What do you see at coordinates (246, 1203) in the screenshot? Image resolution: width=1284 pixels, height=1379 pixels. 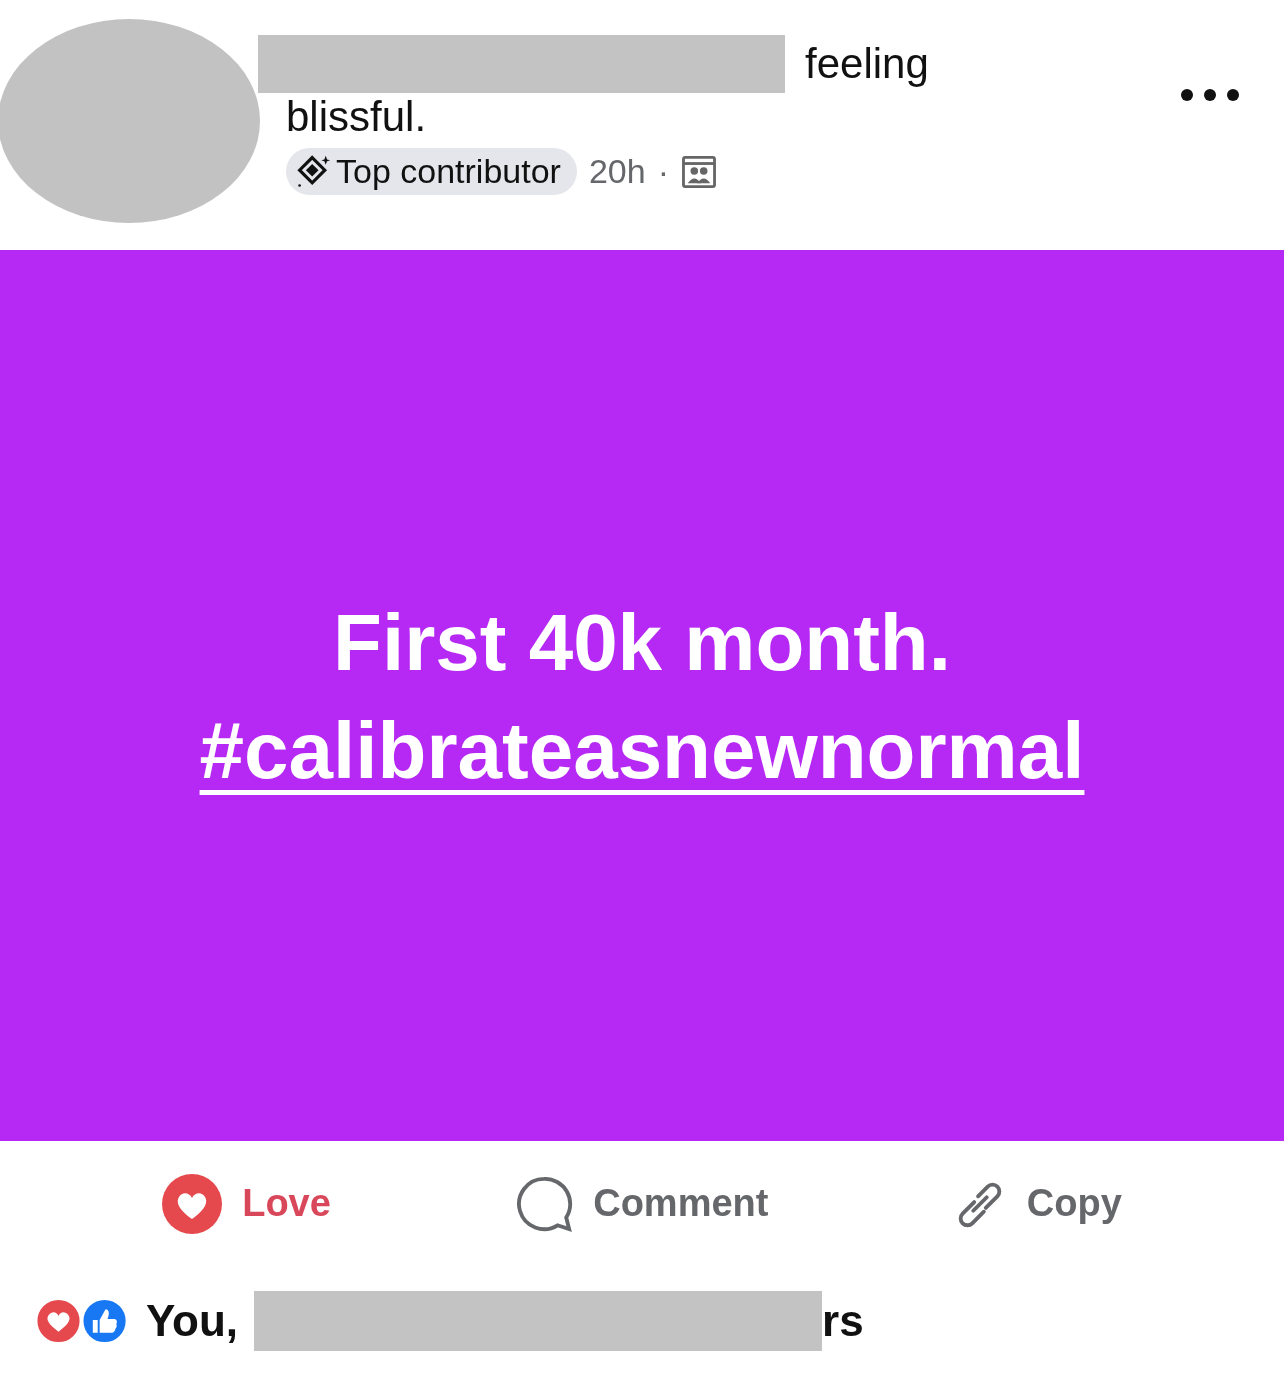 I see `love-button: Love` at bounding box center [246, 1203].